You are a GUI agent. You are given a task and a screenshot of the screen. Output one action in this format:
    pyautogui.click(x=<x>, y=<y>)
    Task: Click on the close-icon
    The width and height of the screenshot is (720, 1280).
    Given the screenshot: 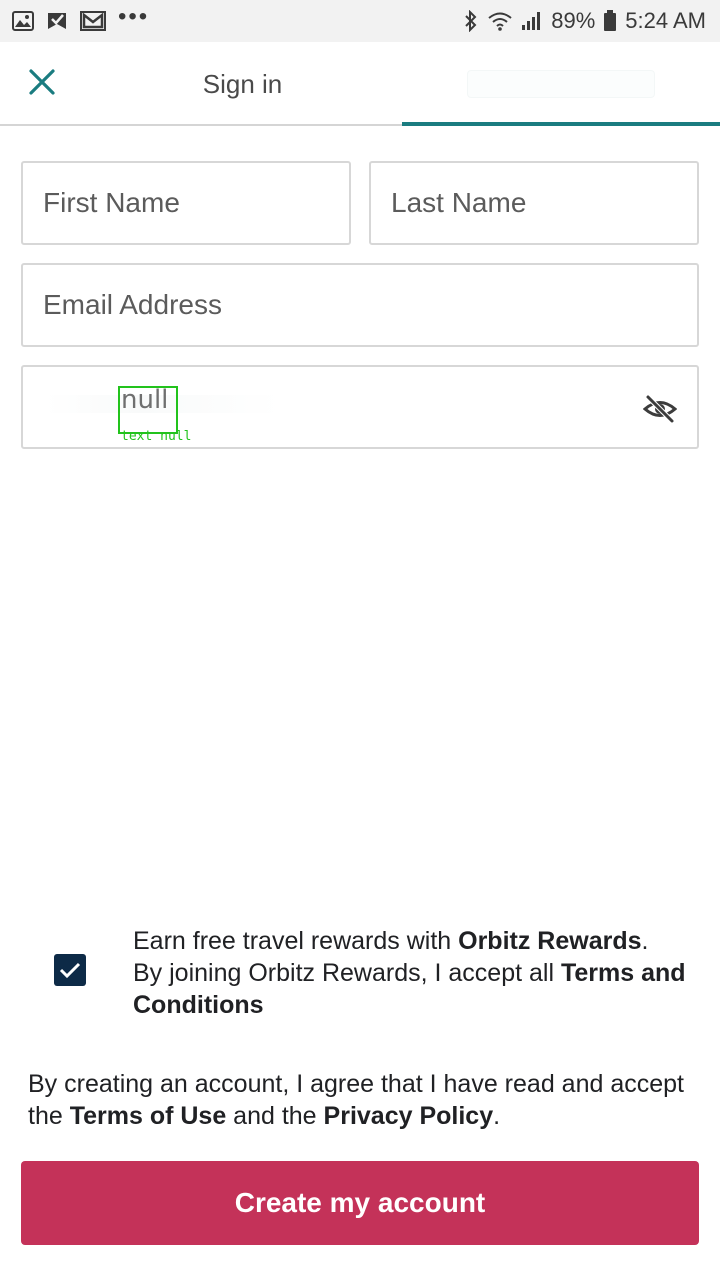 What is the action you would take?
    pyautogui.click(x=42, y=82)
    